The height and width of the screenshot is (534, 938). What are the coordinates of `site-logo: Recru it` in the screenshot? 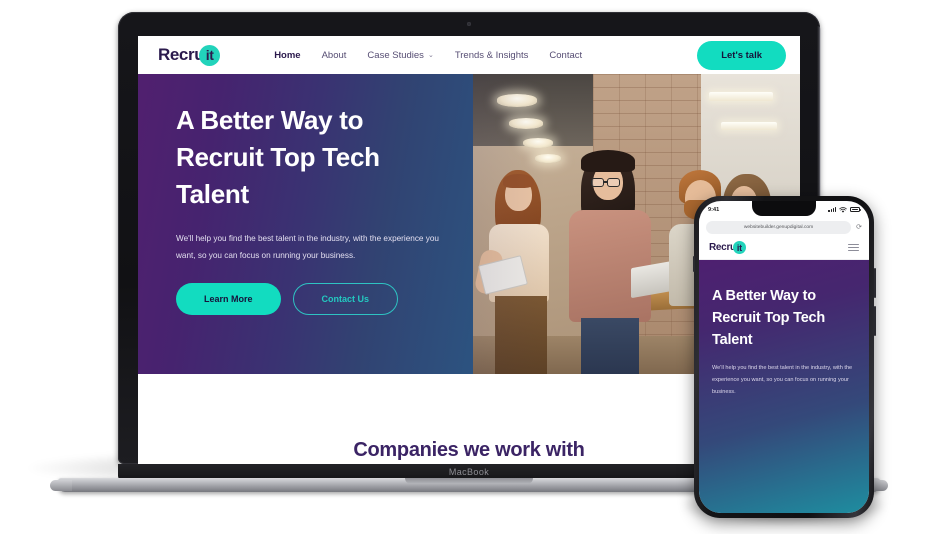 It's located at (189, 55).